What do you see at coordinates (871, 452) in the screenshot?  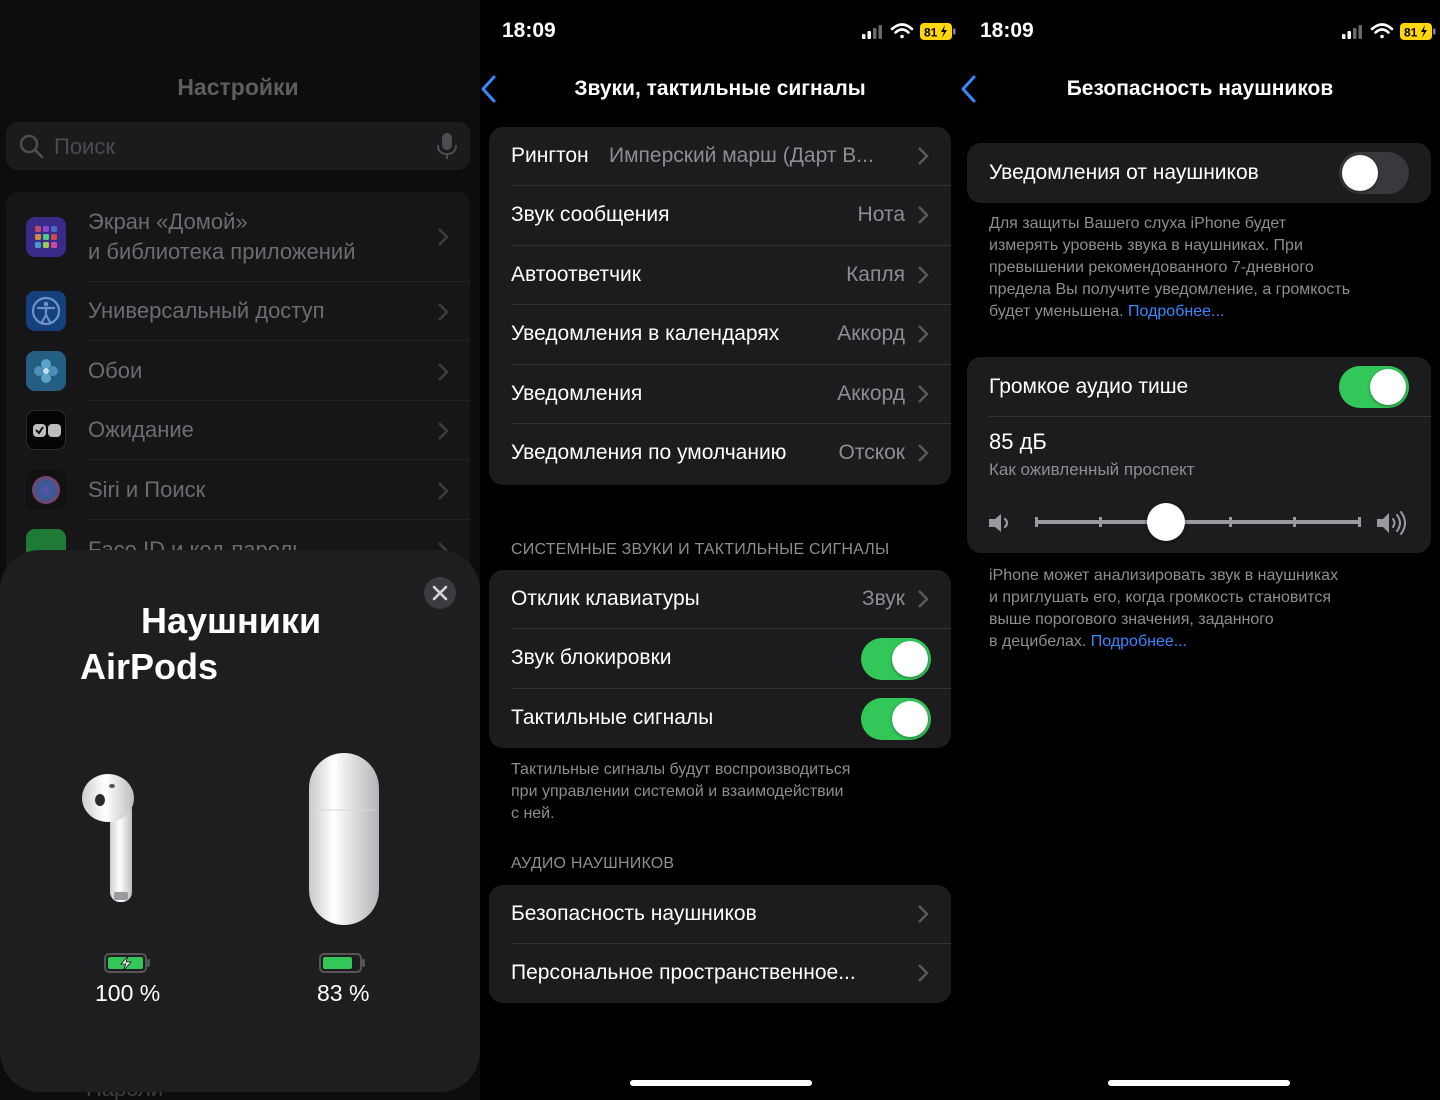 I see `row-value: Отскок` at bounding box center [871, 452].